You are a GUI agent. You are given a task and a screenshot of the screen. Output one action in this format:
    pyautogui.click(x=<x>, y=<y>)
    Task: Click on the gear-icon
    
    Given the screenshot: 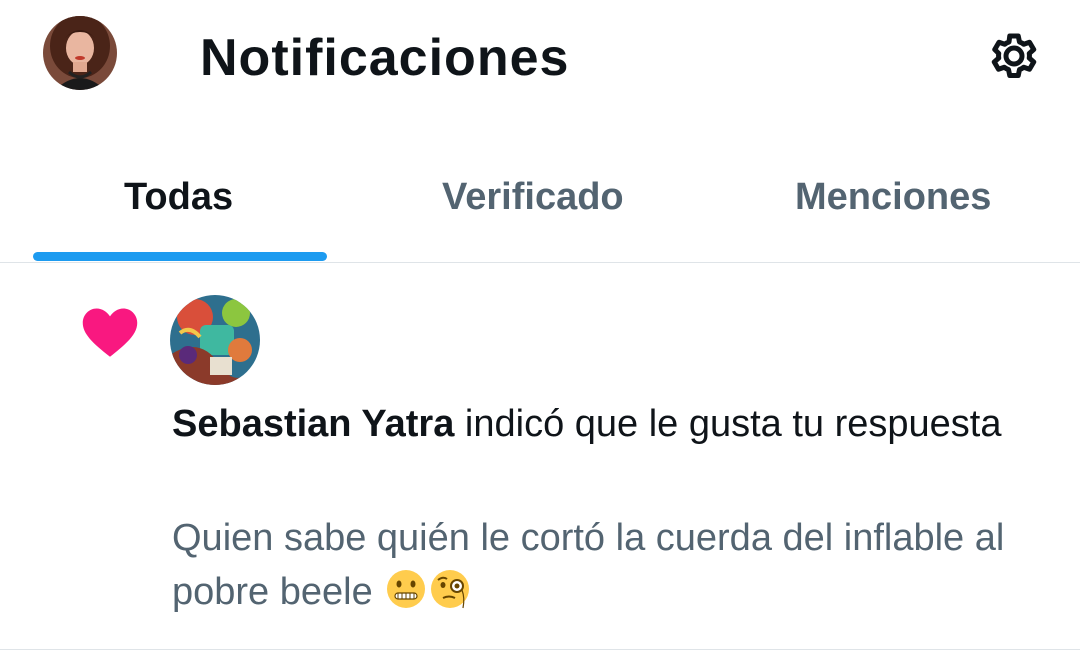 What is the action you would take?
    pyautogui.click(x=1014, y=56)
    